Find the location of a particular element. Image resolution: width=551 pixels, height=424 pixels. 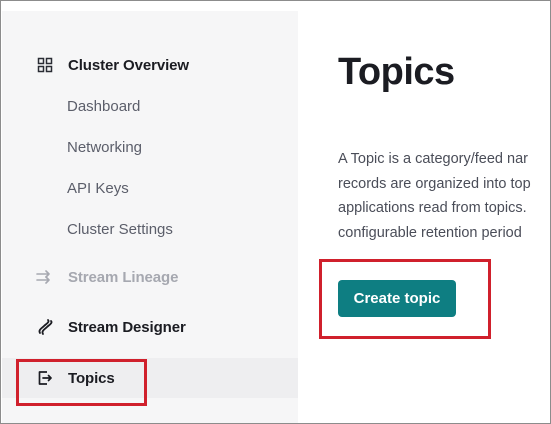

sidebar-item-stream-designer: Stream Designer is located at coordinates (150, 327).